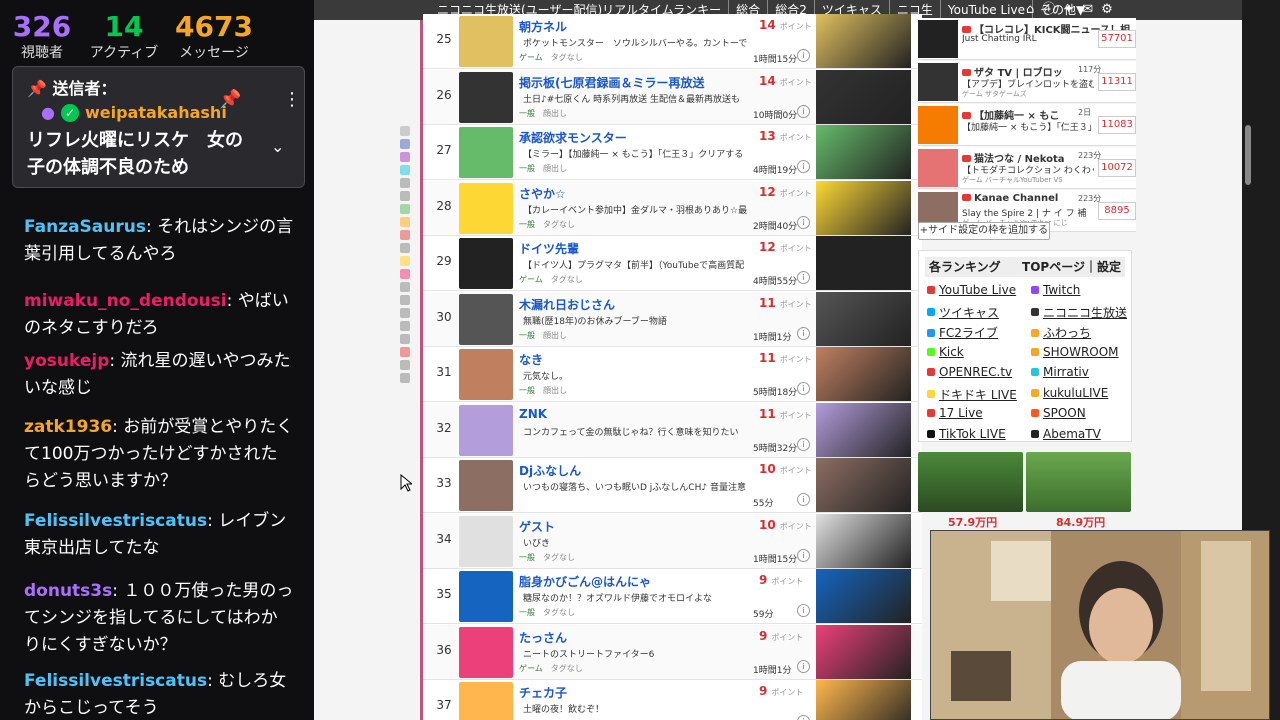  I want to click on scrollbar-thumb, so click(1248, 155).